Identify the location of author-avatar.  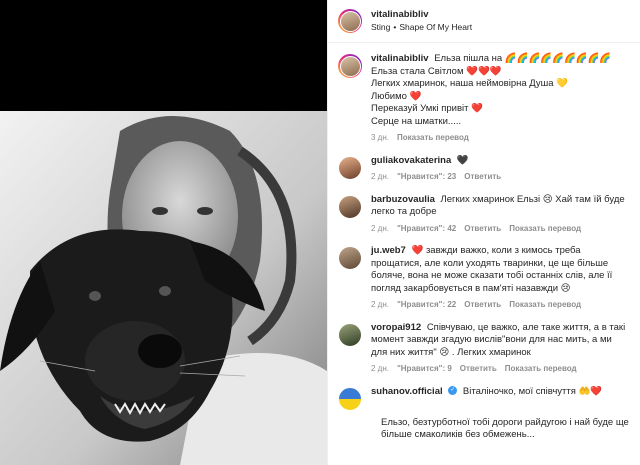
(350, 21).